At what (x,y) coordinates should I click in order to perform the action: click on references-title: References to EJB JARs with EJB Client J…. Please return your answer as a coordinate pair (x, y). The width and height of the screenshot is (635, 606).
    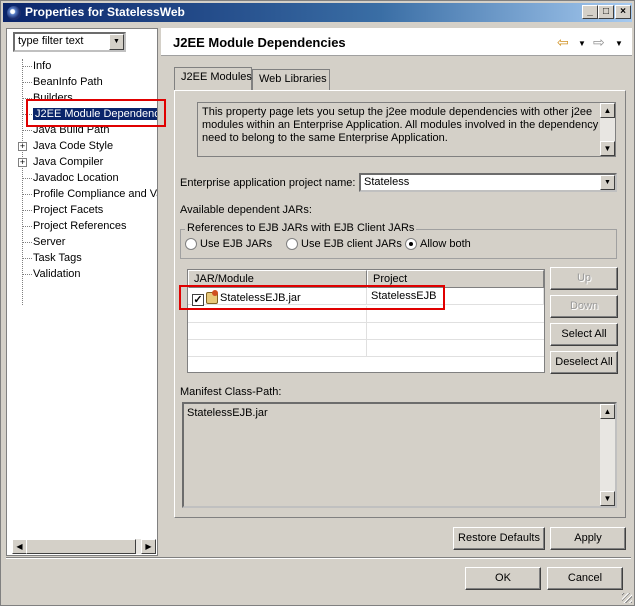
    Looking at the image, I should click on (301, 228).